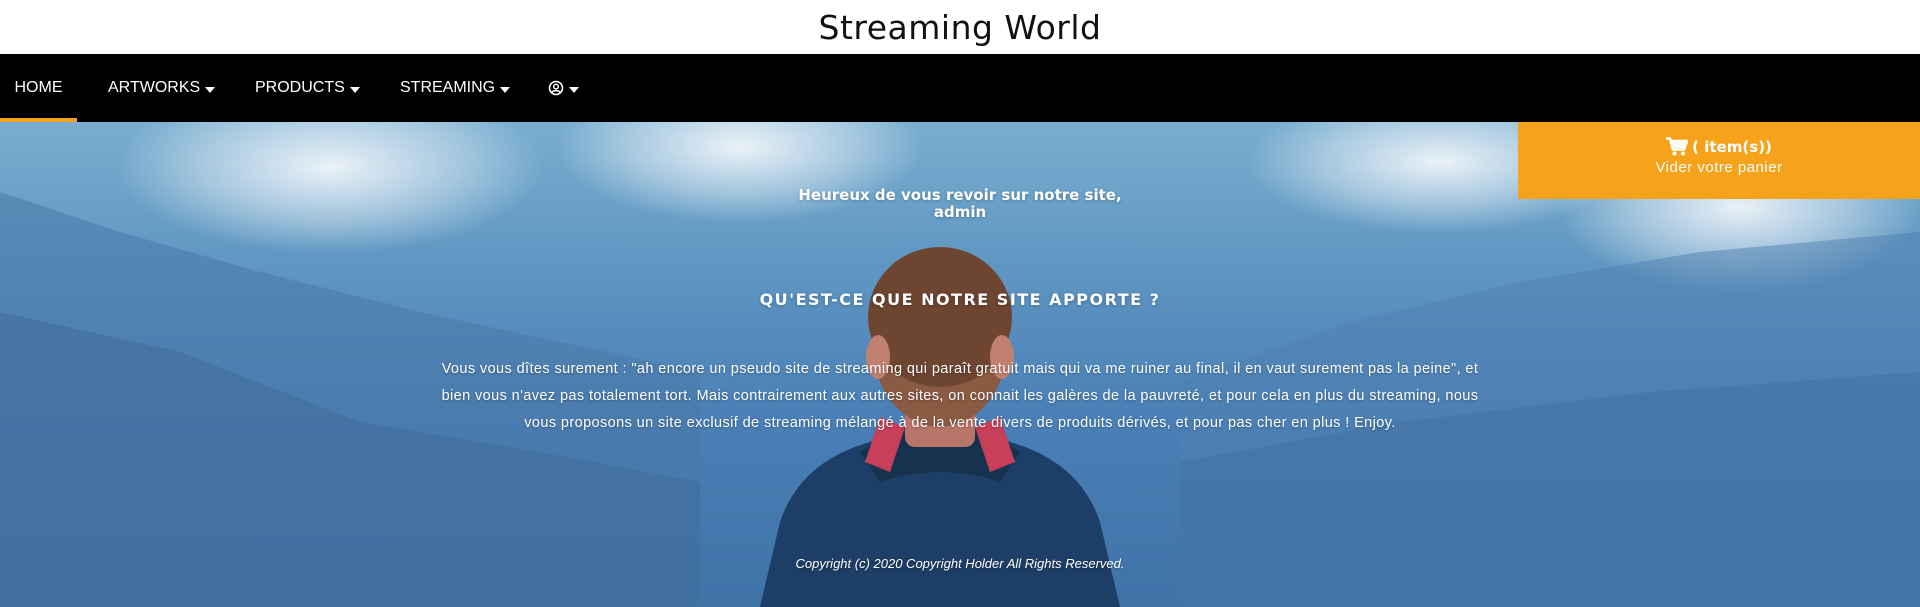 The image size is (1920, 607). What do you see at coordinates (154, 87) in the screenshot?
I see `nav-item-label: ARTWORKS` at bounding box center [154, 87].